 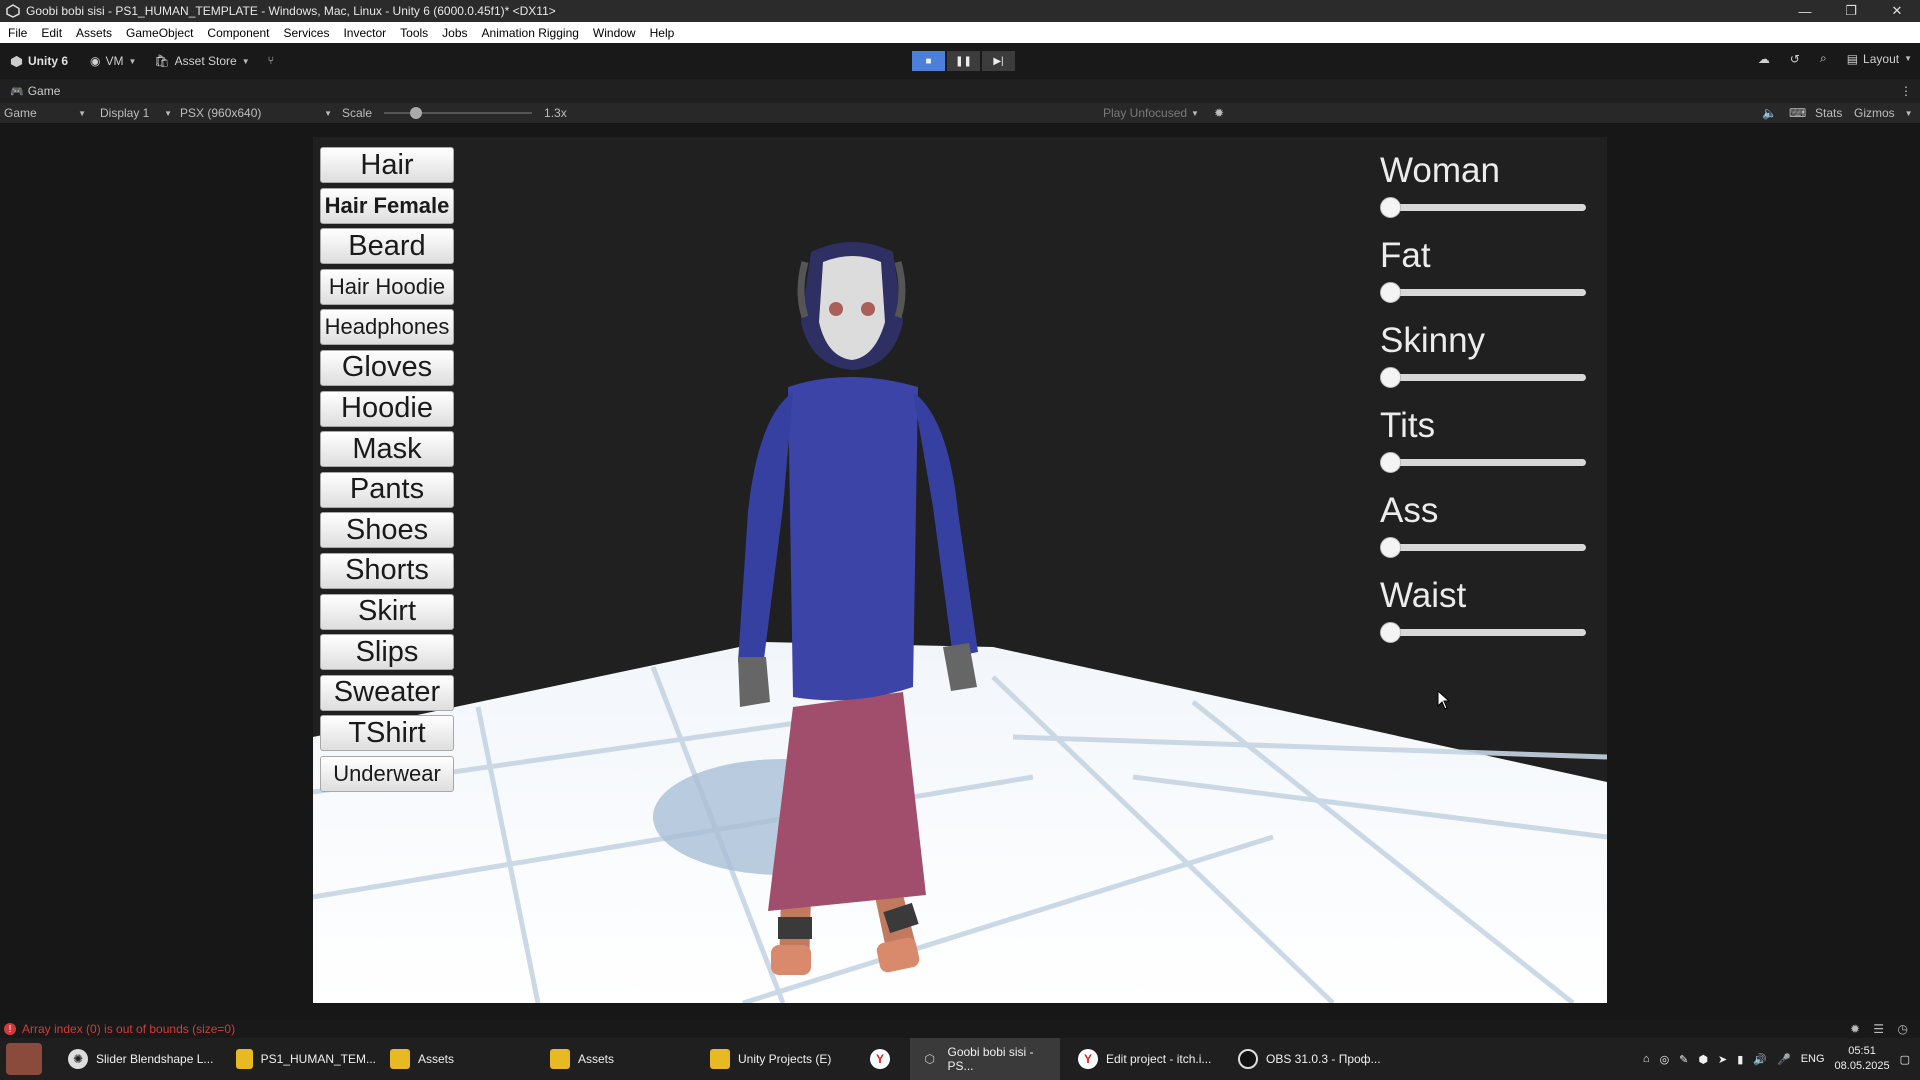 What do you see at coordinates (387, 205) in the screenshot?
I see `toggle-hair-female-button: Hair Female` at bounding box center [387, 205].